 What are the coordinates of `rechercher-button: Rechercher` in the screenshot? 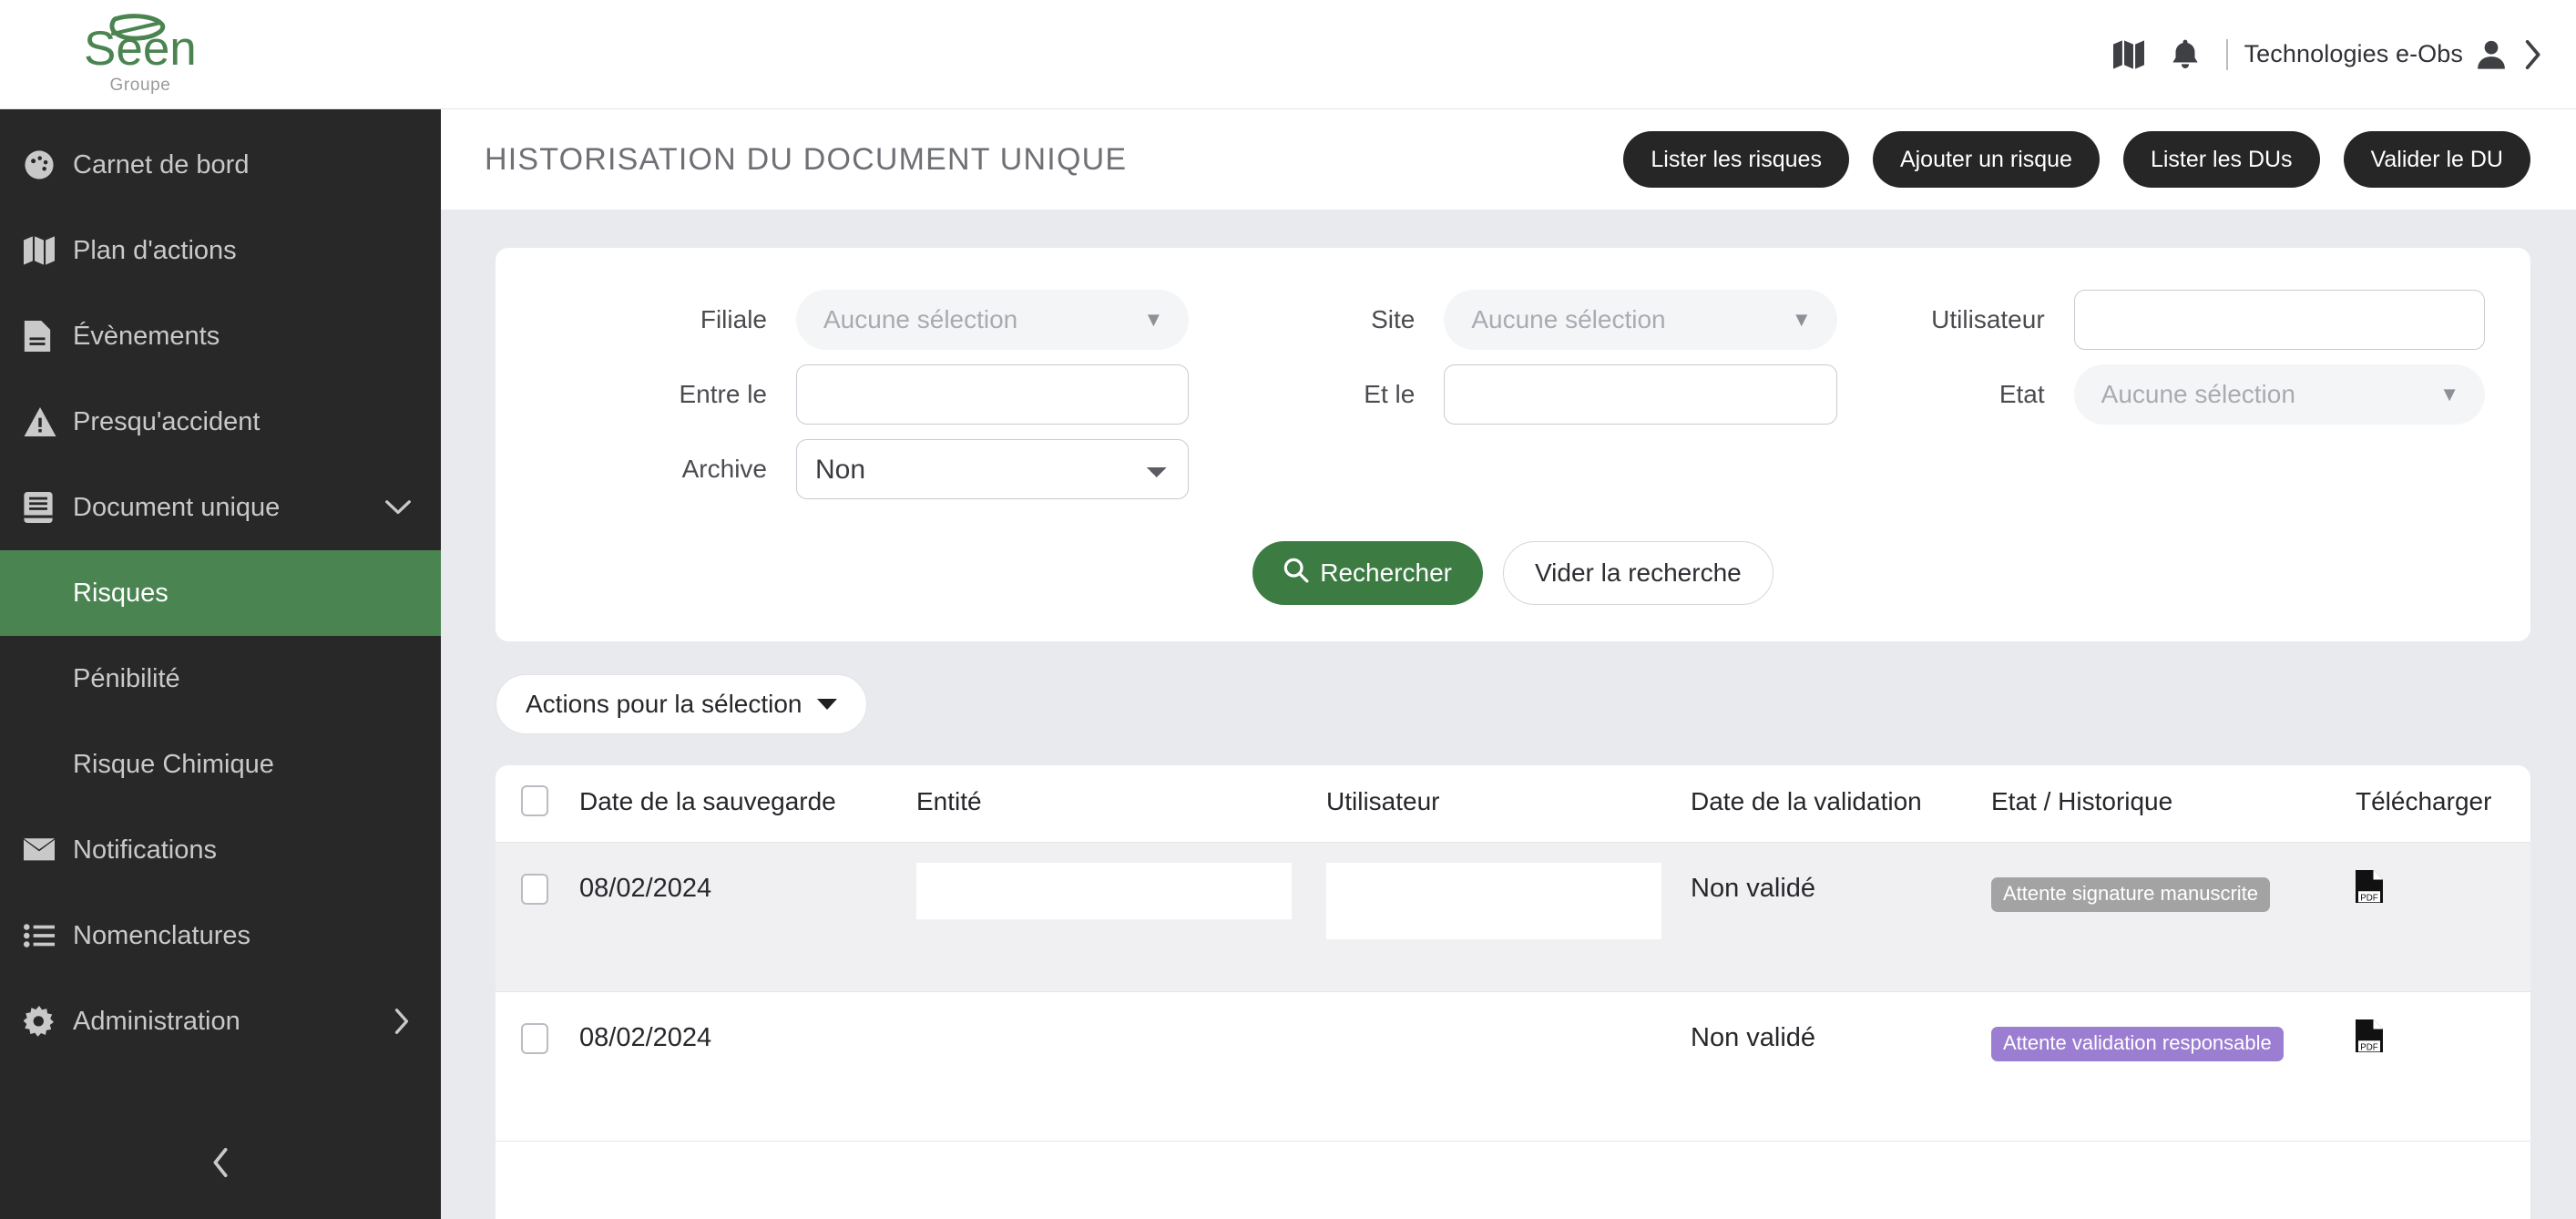 It's located at (1367, 573).